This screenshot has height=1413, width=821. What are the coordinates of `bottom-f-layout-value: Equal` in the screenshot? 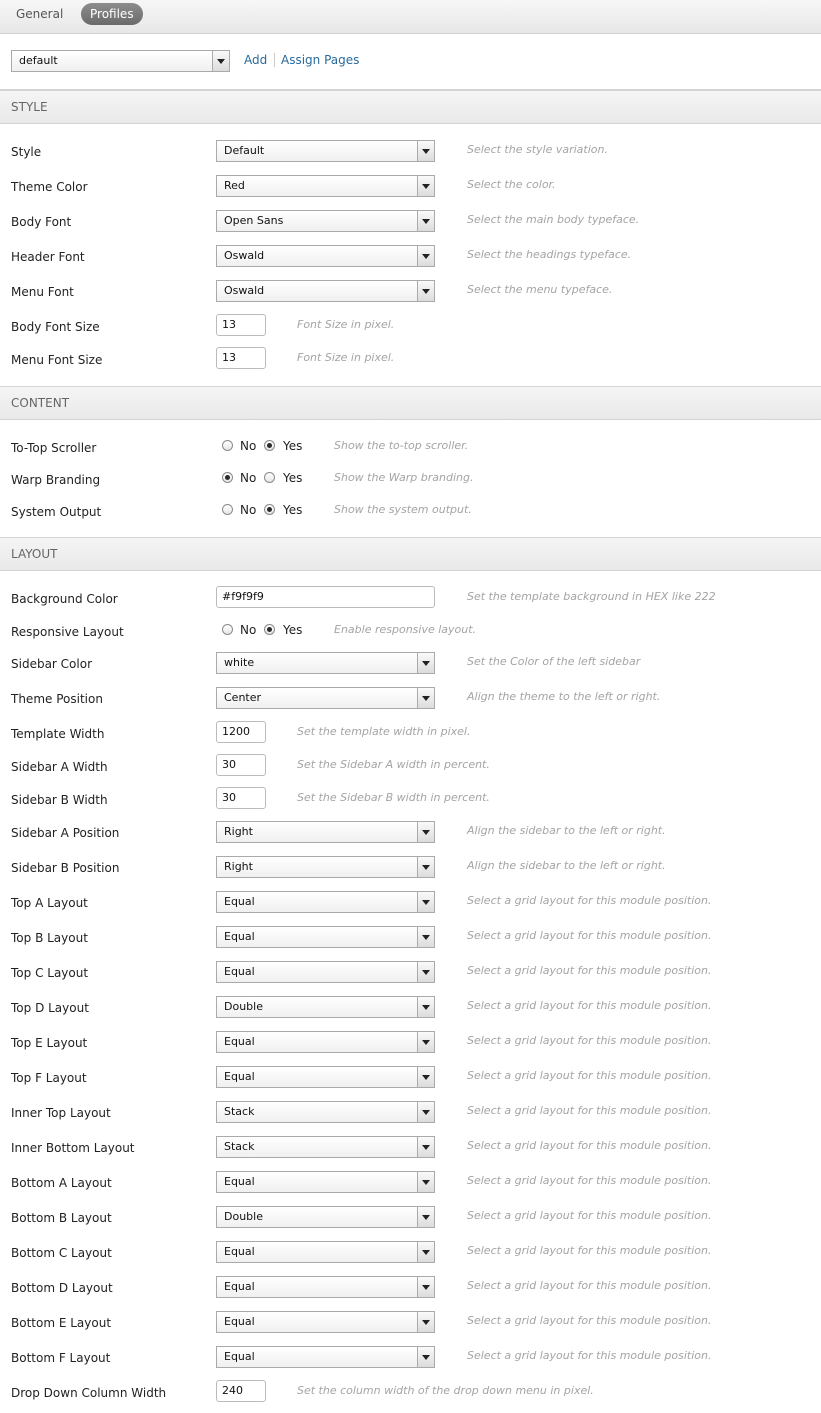 It's located at (239, 1356).